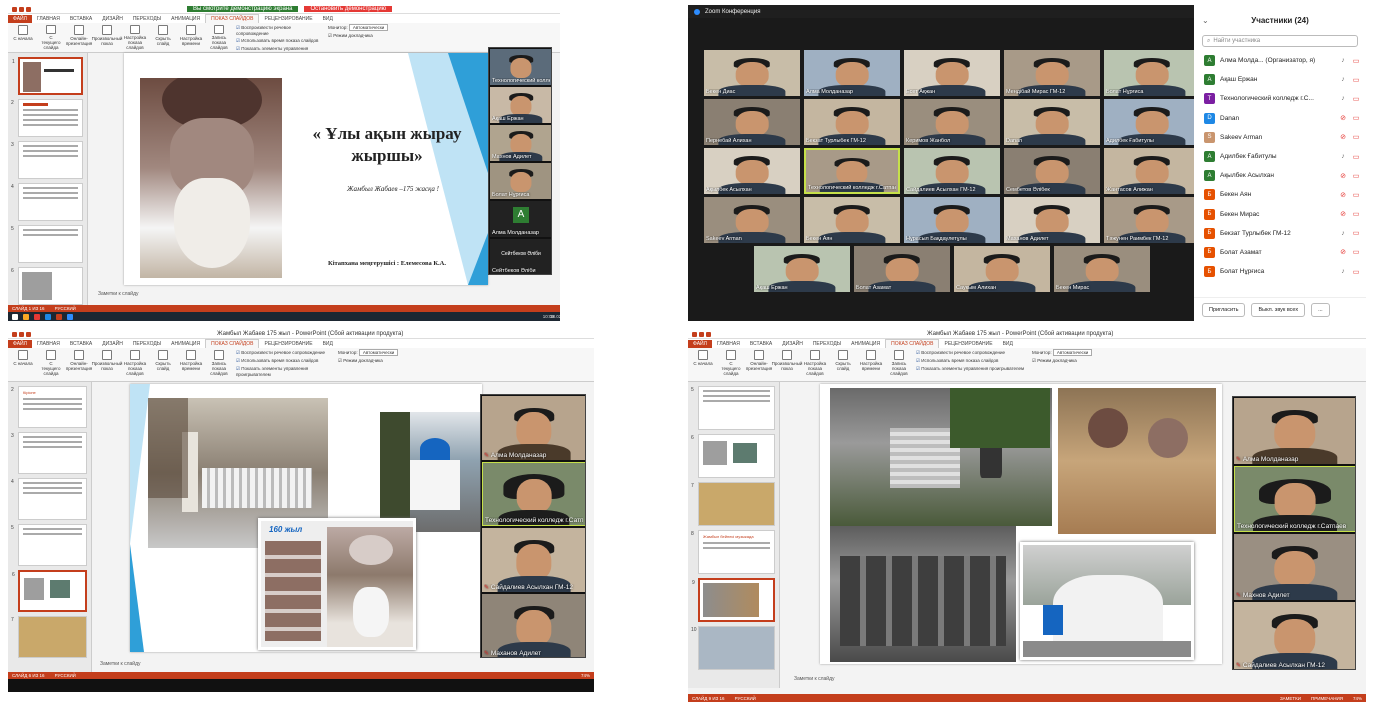  I want to click on video-tile: Болат Нұрғиса, so click(1152, 73).